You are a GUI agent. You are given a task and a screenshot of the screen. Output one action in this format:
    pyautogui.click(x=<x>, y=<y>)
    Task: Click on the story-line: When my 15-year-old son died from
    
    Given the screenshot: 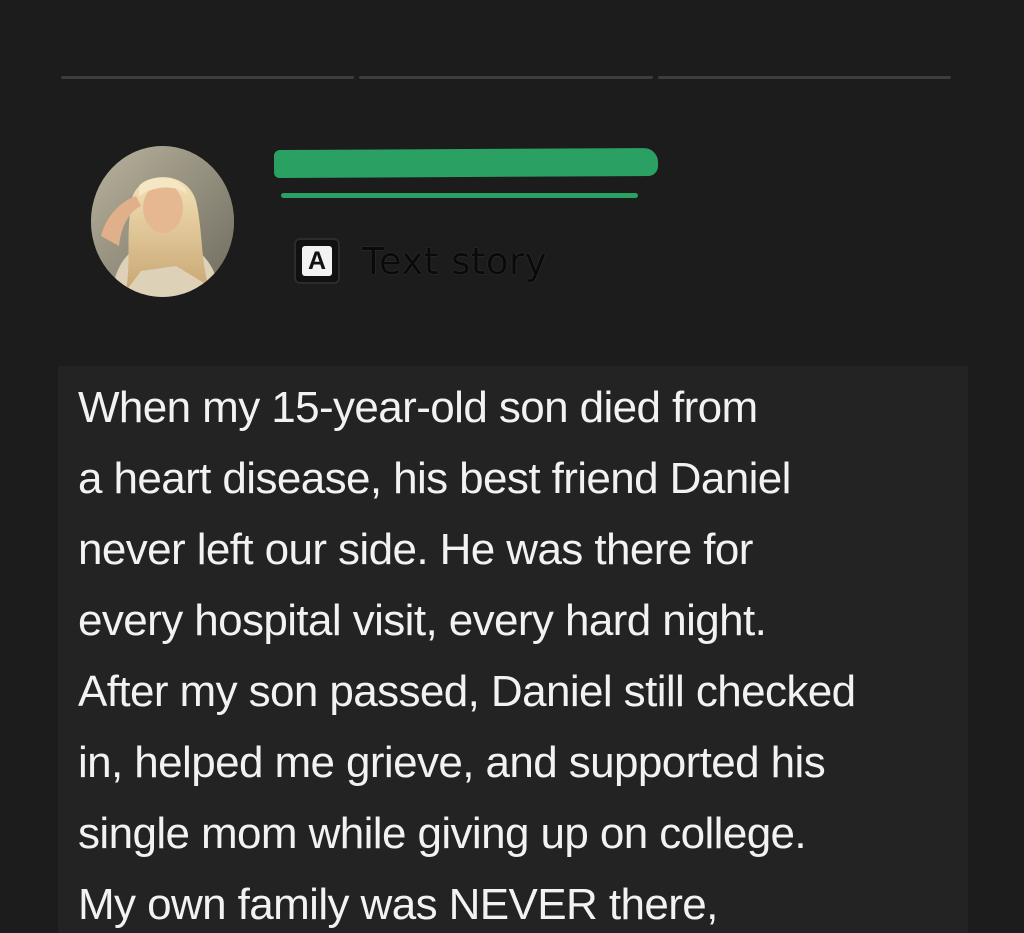 What is the action you would take?
    pyautogui.click(x=418, y=407)
    